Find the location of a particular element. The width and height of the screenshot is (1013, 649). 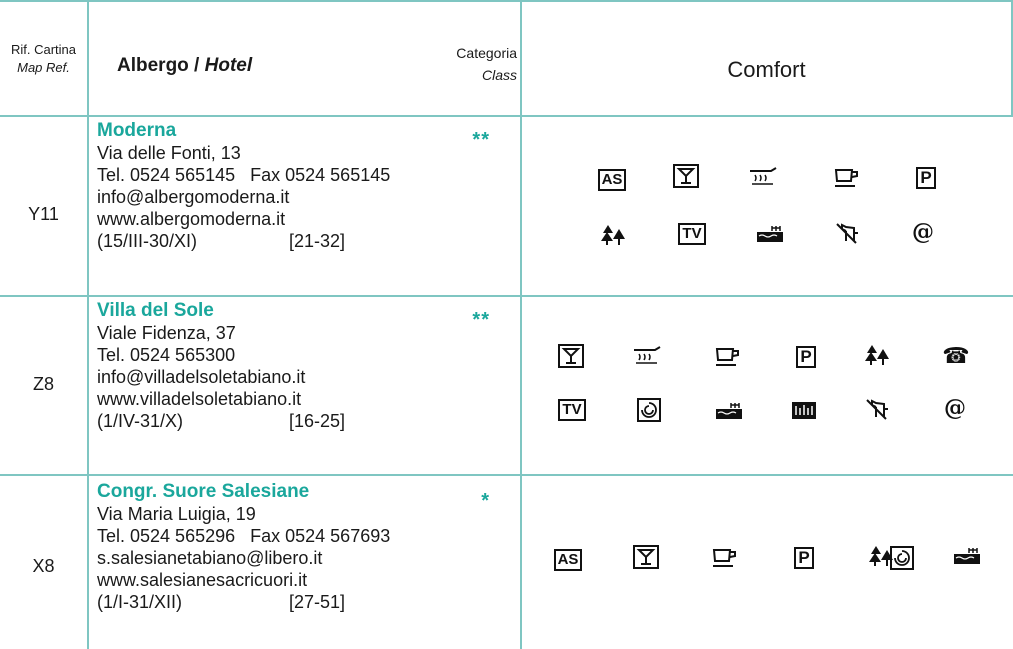

hotel-beds: [21-32] is located at coordinates (317, 241).